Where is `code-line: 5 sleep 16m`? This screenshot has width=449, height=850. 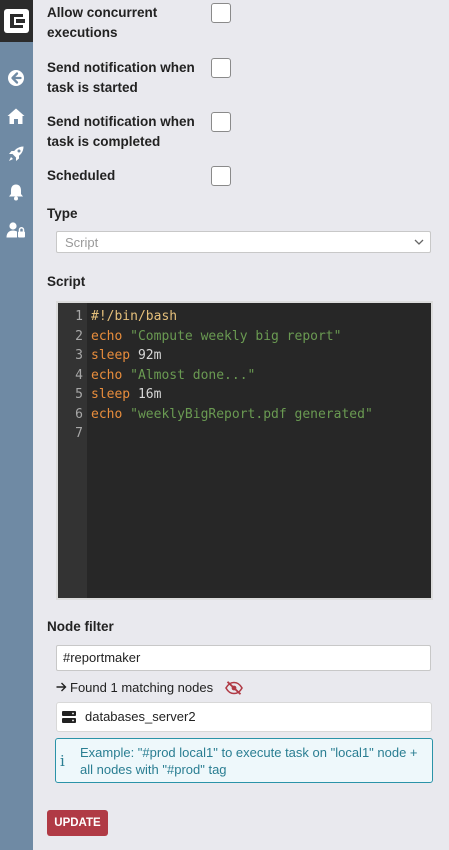 code-line: 5 sleep 16m is located at coordinates (243, 394).